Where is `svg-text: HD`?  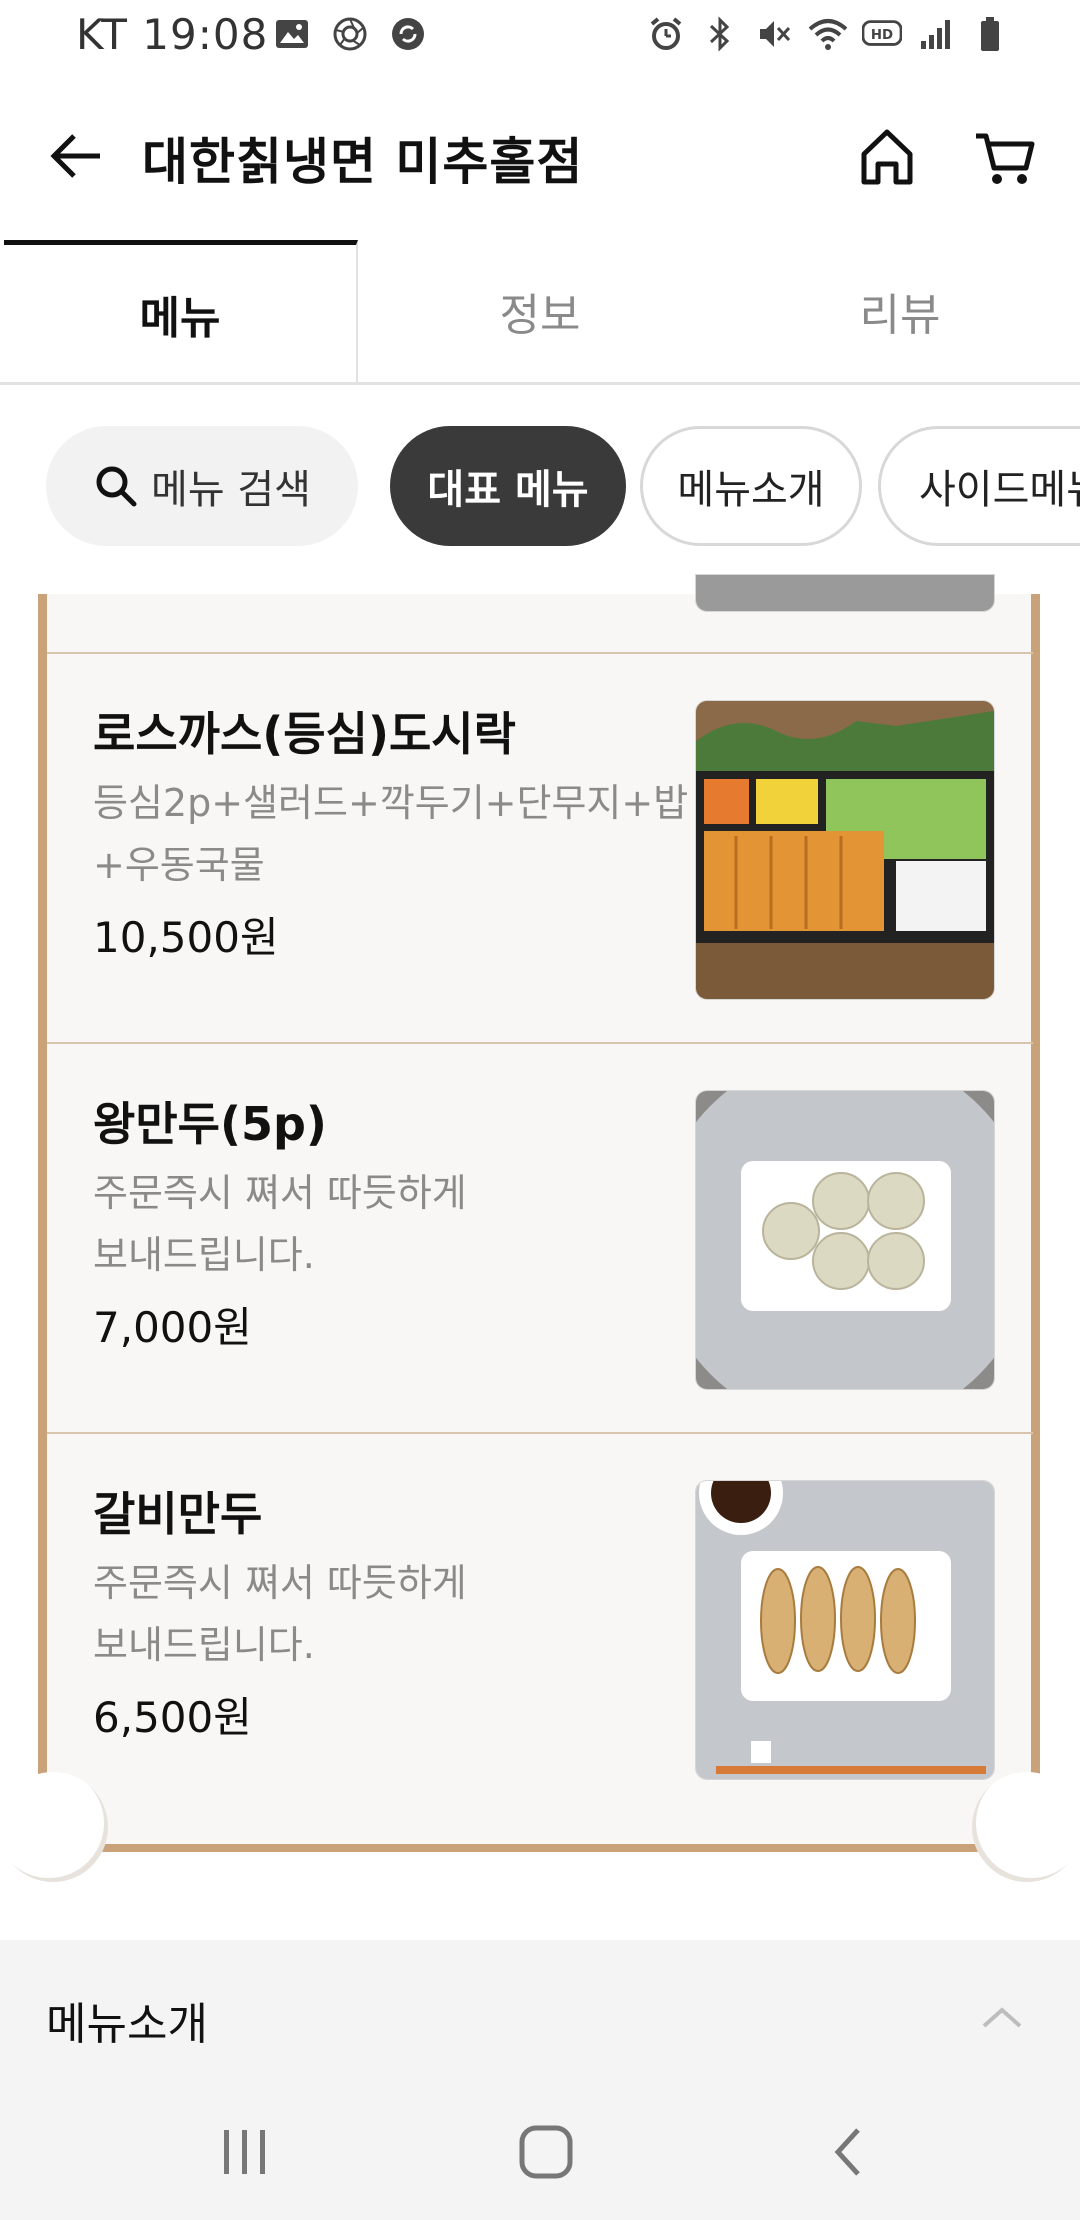
svg-text: HD is located at coordinates (882, 35).